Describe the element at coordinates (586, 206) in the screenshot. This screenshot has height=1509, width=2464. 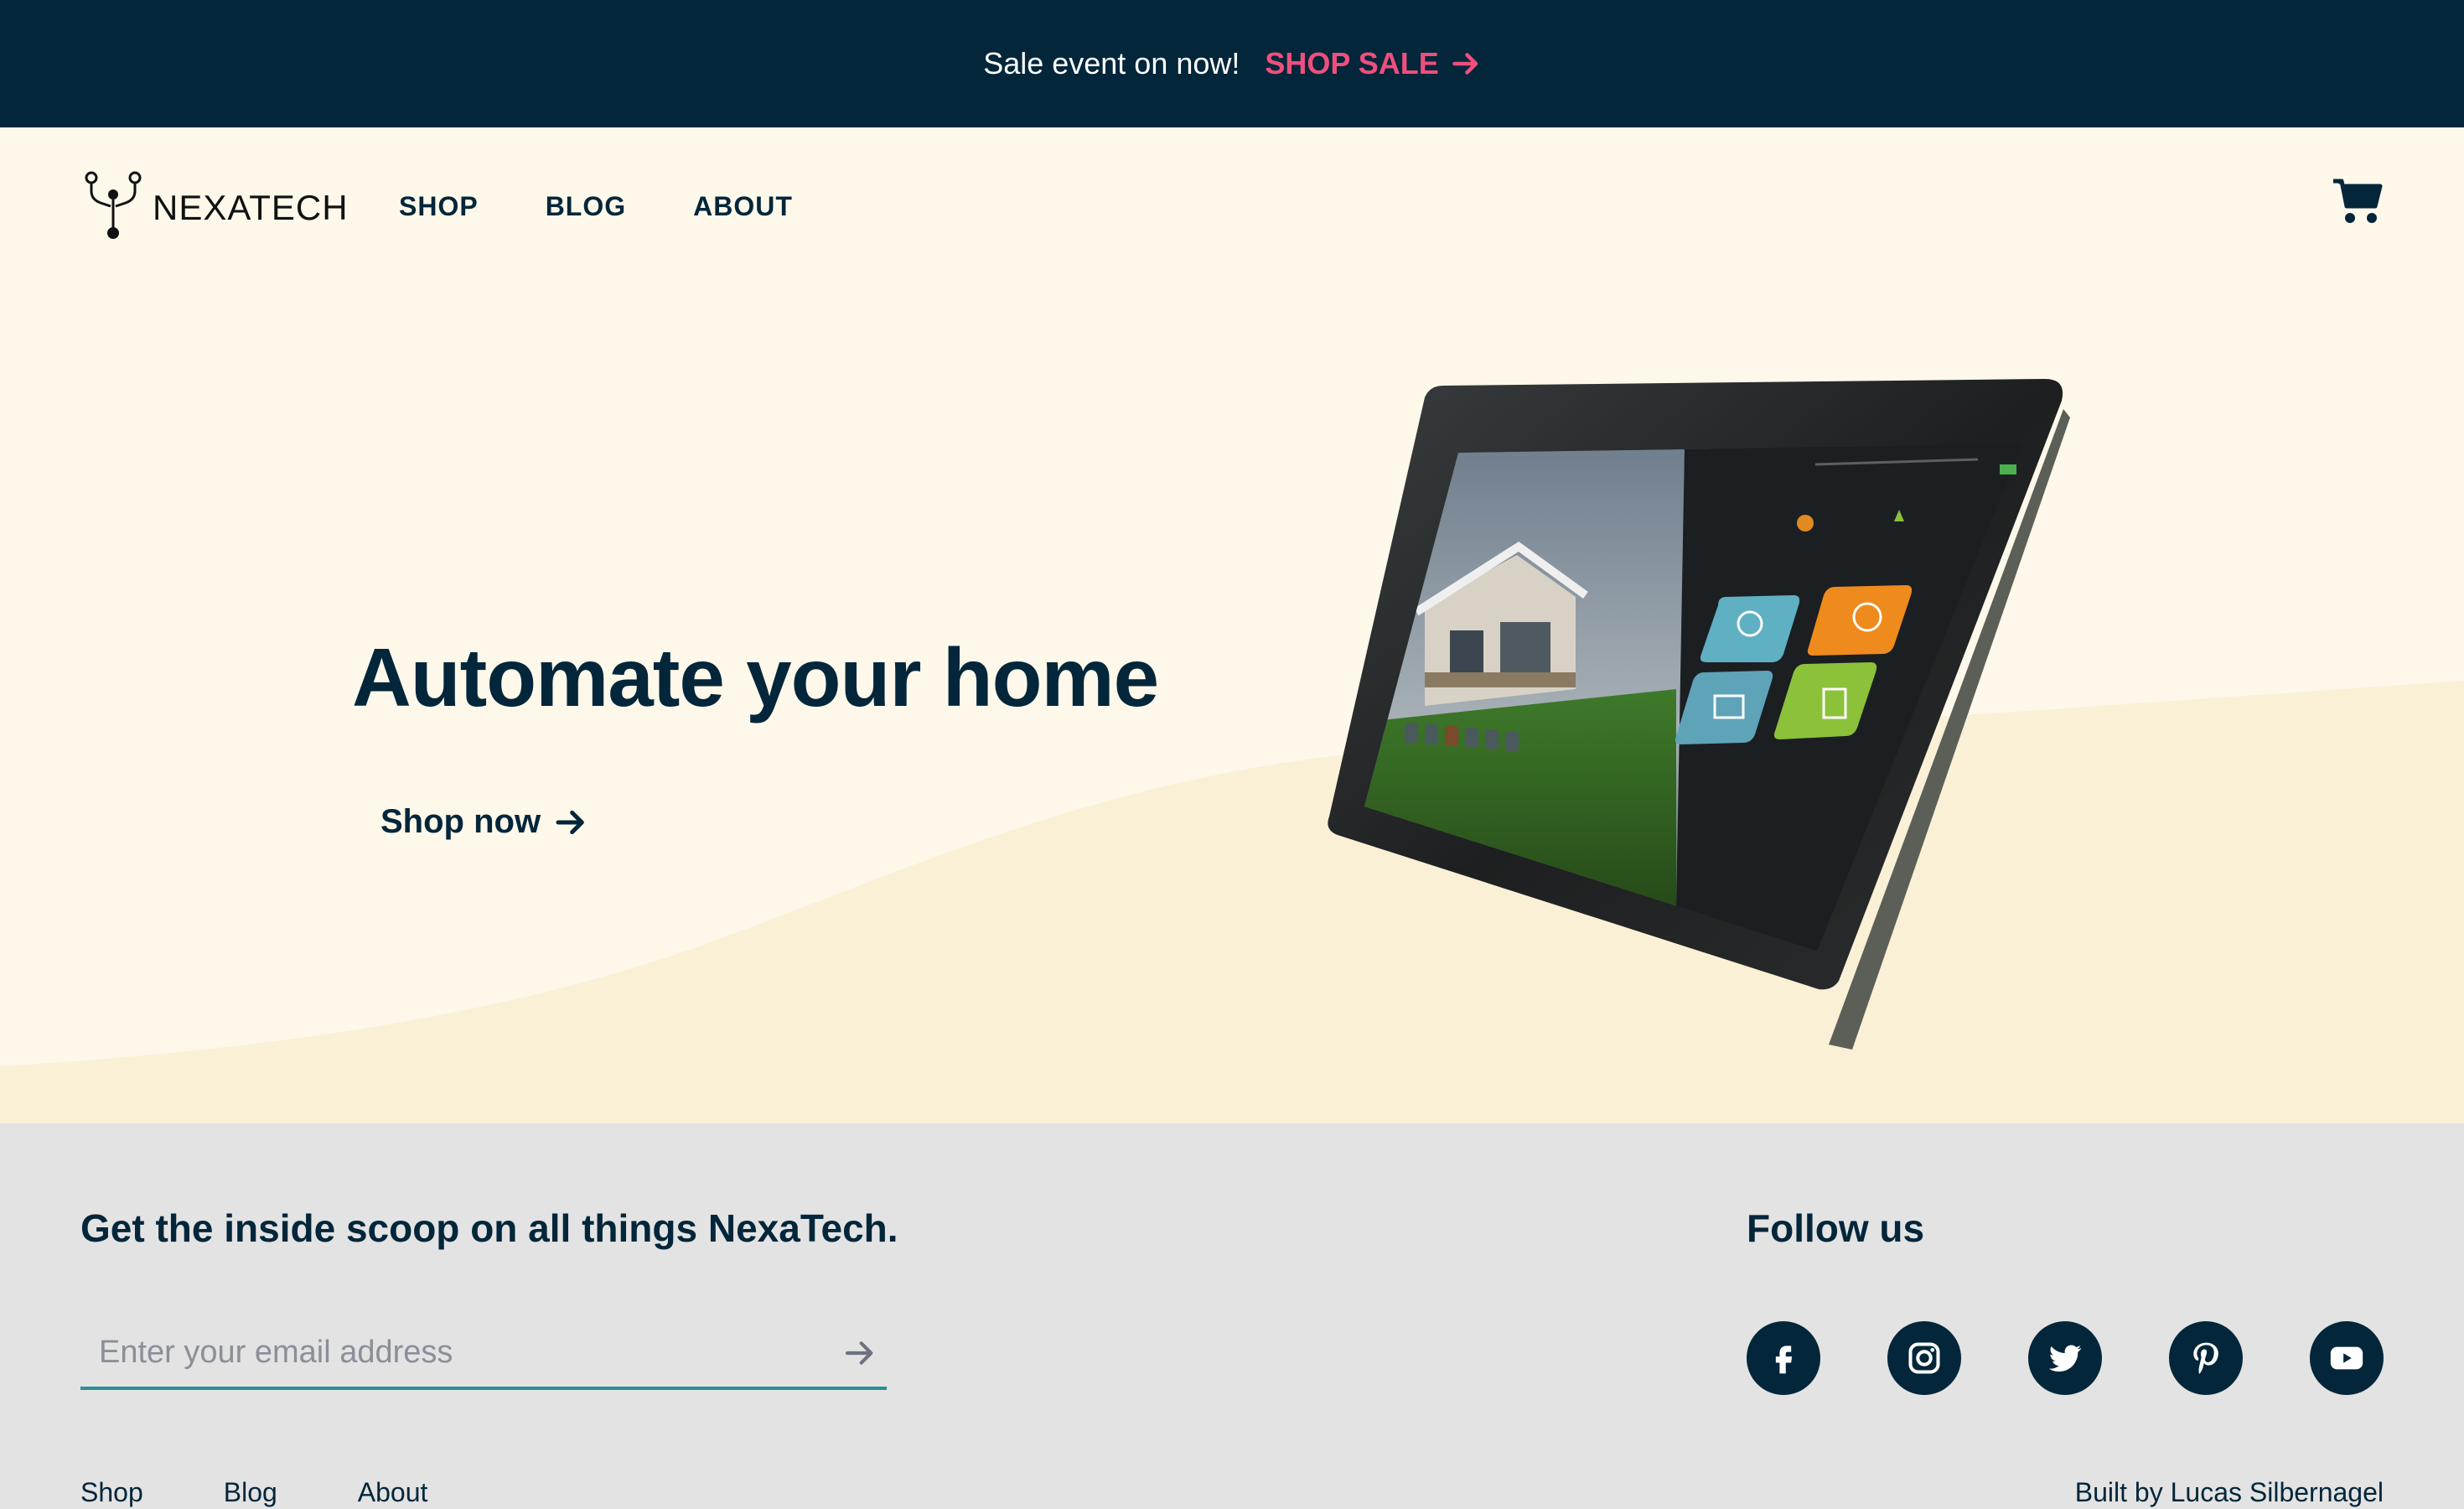
I see `nav-blog: BLOG` at that location.